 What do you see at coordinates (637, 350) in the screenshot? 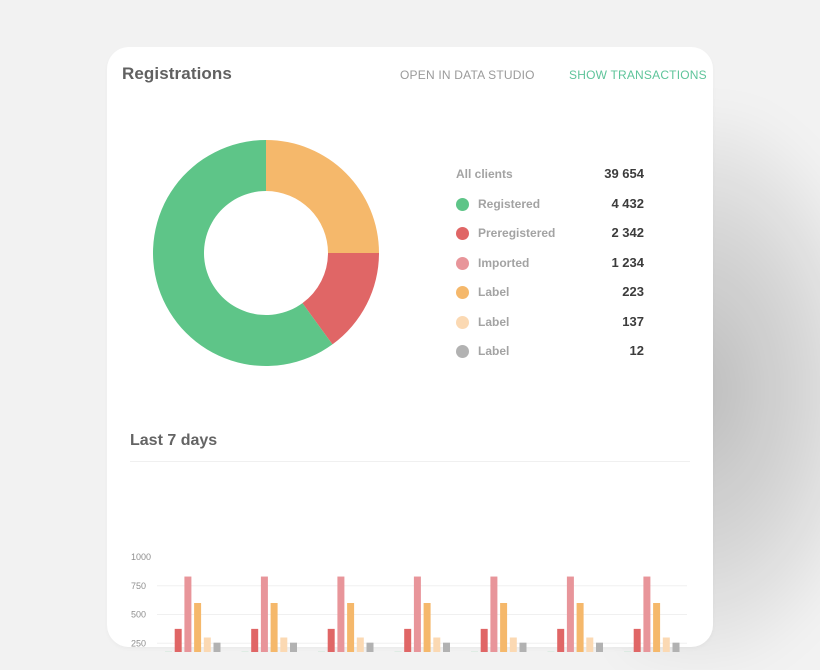
I see `legend-value: 12` at bounding box center [637, 350].